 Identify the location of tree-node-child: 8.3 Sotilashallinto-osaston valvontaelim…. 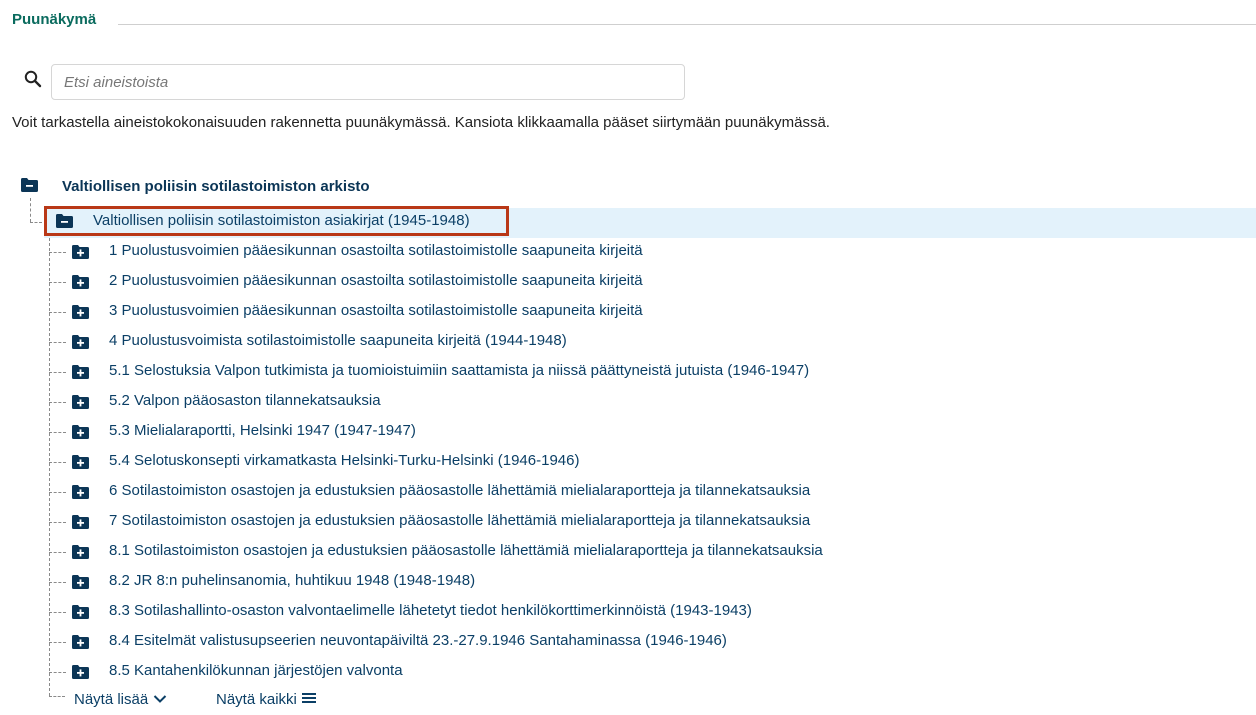
(628, 613).